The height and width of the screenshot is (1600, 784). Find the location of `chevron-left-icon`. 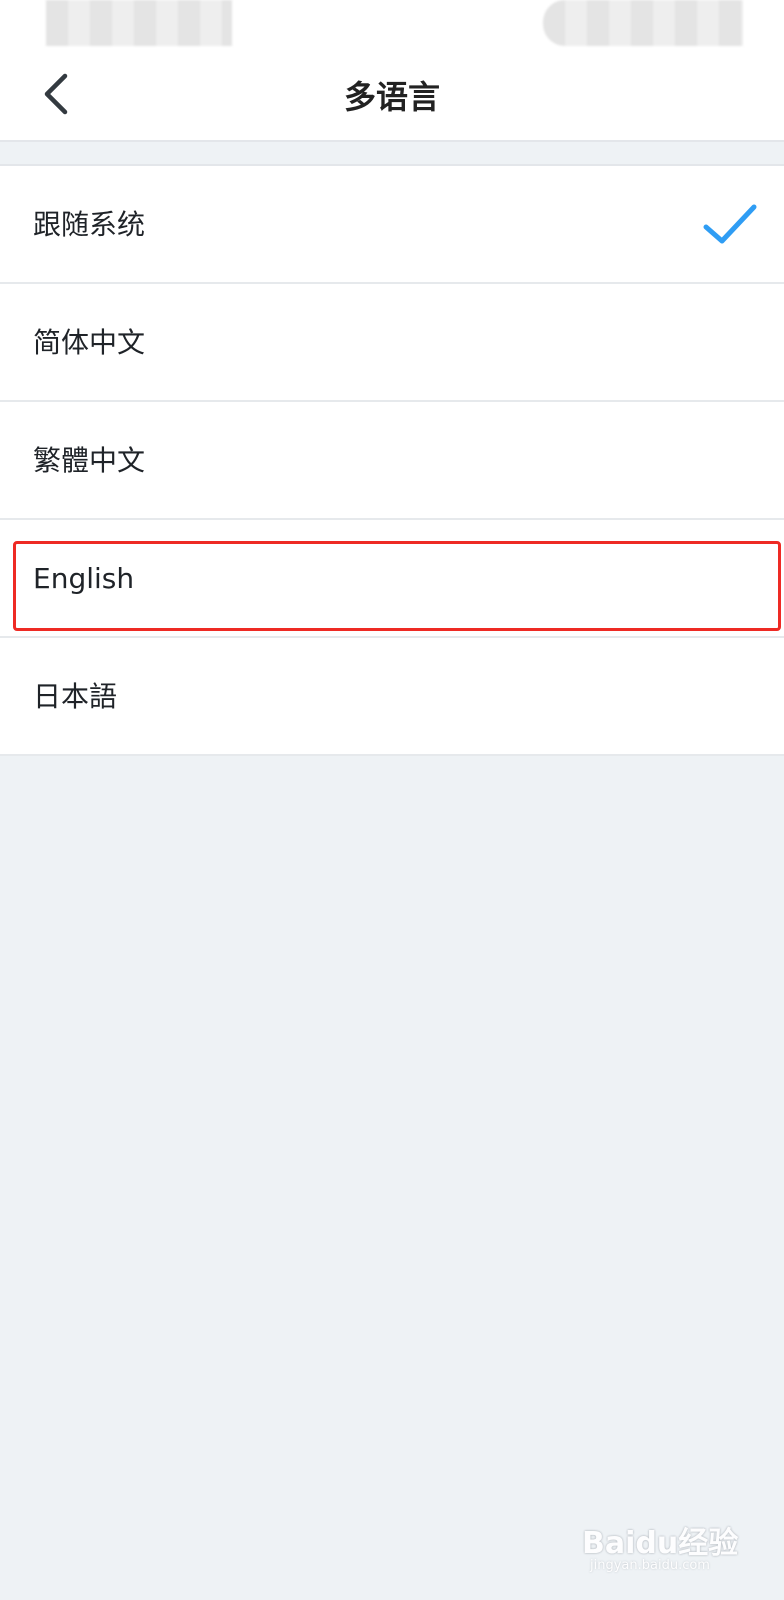

chevron-left-icon is located at coordinates (56, 94).